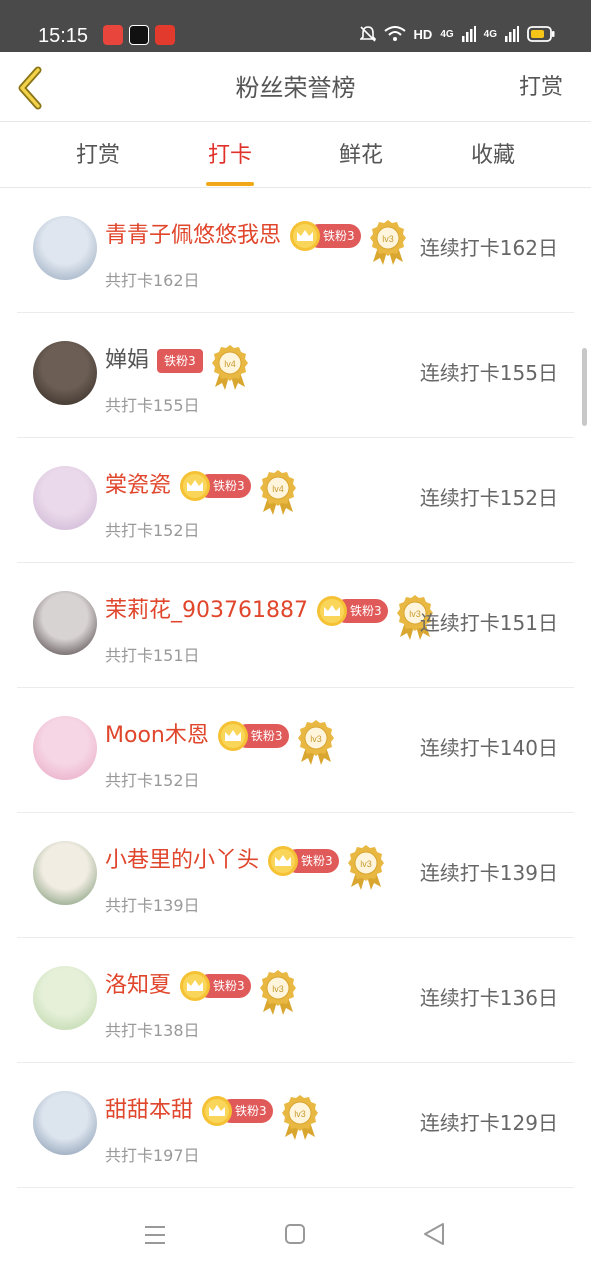 The image size is (591, 1280). Describe the element at coordinates (493, 156) in the screenshot. I see `tab-favorites: 收藏` at that location.